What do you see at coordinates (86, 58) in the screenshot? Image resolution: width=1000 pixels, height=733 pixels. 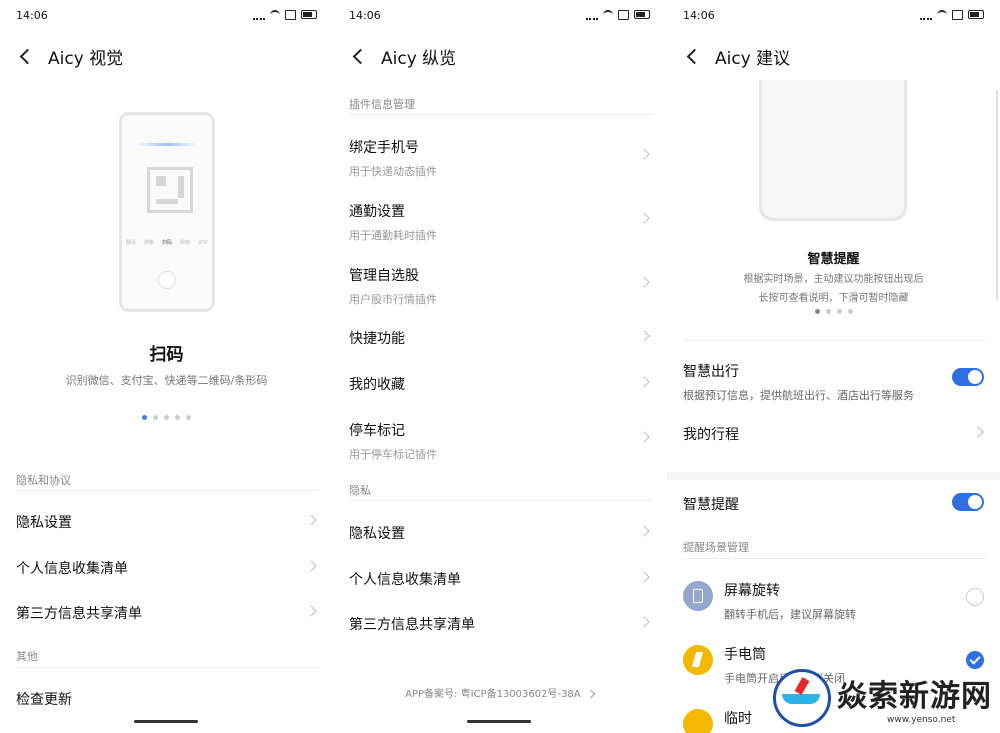 I see `page-title: Aicy 视觉` at bounding box center [86, 58].